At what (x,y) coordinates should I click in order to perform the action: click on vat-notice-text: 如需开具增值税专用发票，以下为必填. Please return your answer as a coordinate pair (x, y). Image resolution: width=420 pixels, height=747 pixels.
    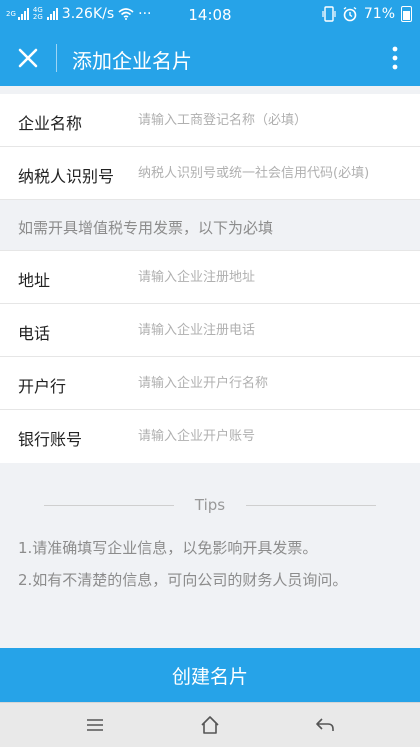
    Looking at the image, I should click on (146, 228).